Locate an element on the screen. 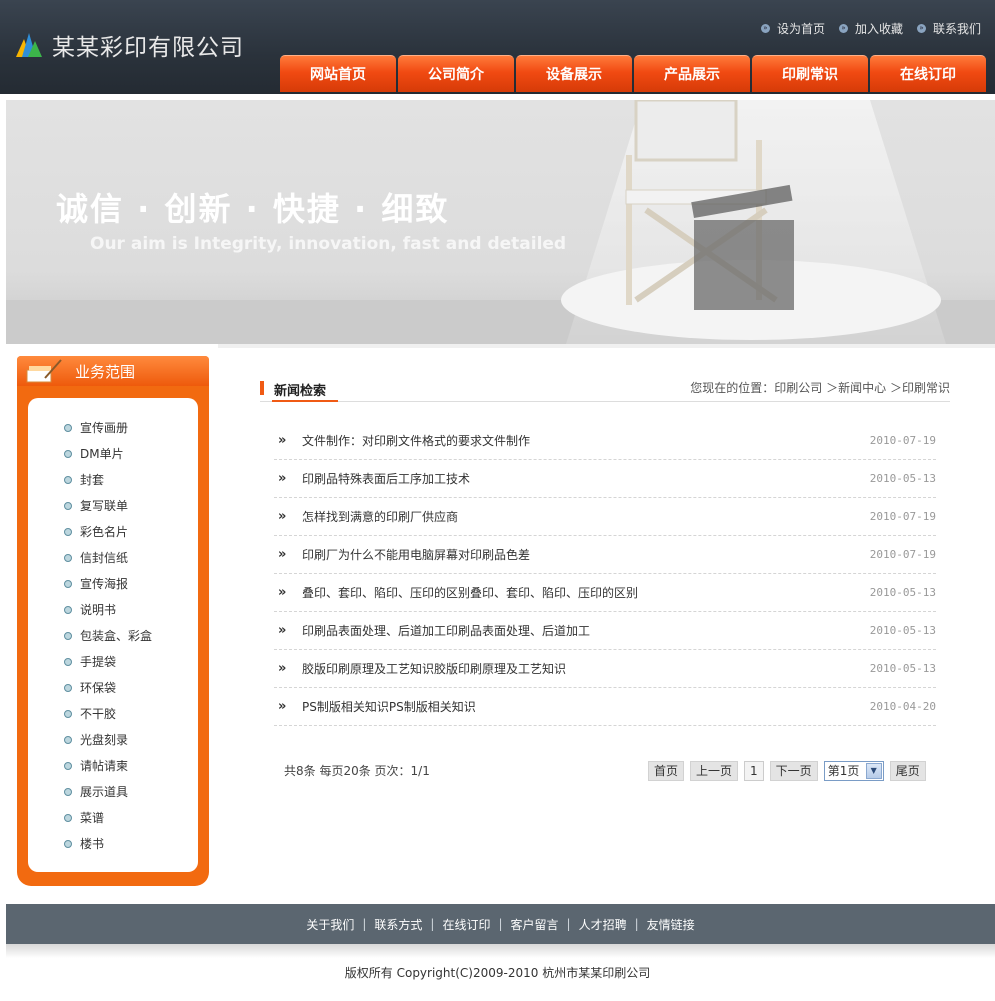 The height and width of the screenshot is (1001, 995). page-select: 第1页 ▼ is located at coordinates (853, 771).